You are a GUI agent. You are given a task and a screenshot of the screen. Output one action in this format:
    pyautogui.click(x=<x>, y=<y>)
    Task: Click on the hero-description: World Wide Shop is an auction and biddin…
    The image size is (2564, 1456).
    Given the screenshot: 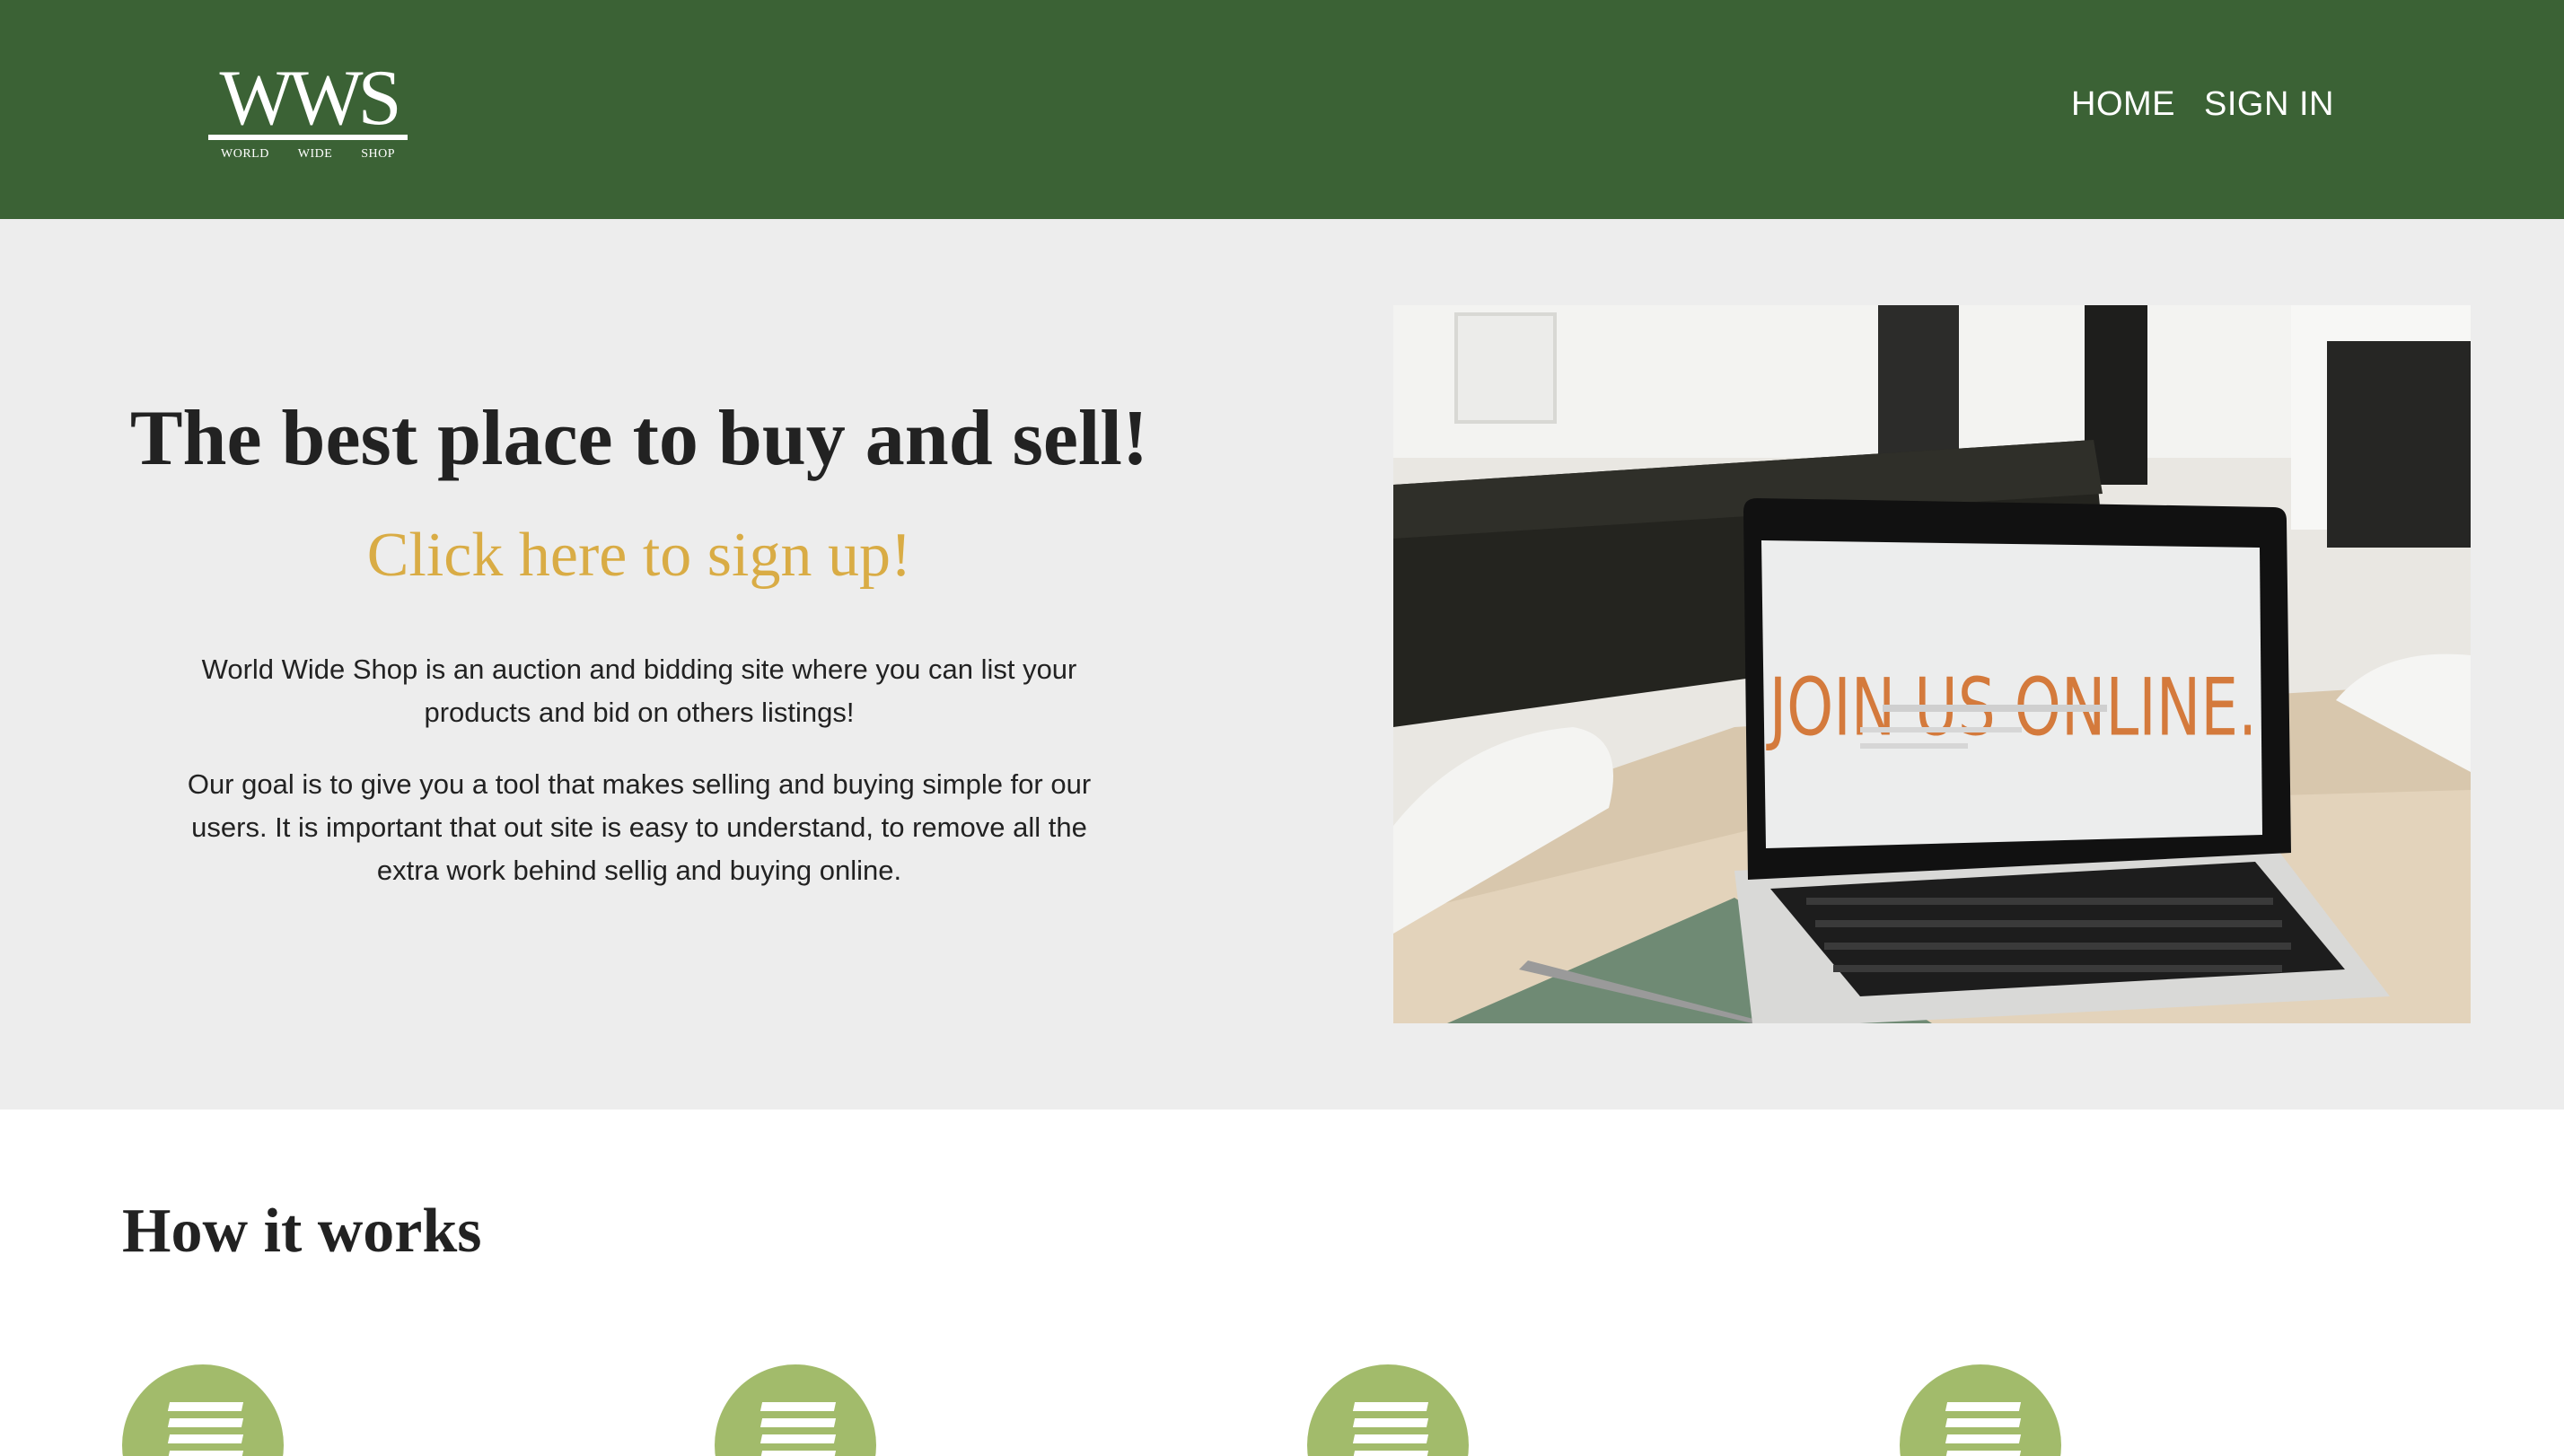 What is the action you would take?
    pyautogui.click(x=639, y=690)
    